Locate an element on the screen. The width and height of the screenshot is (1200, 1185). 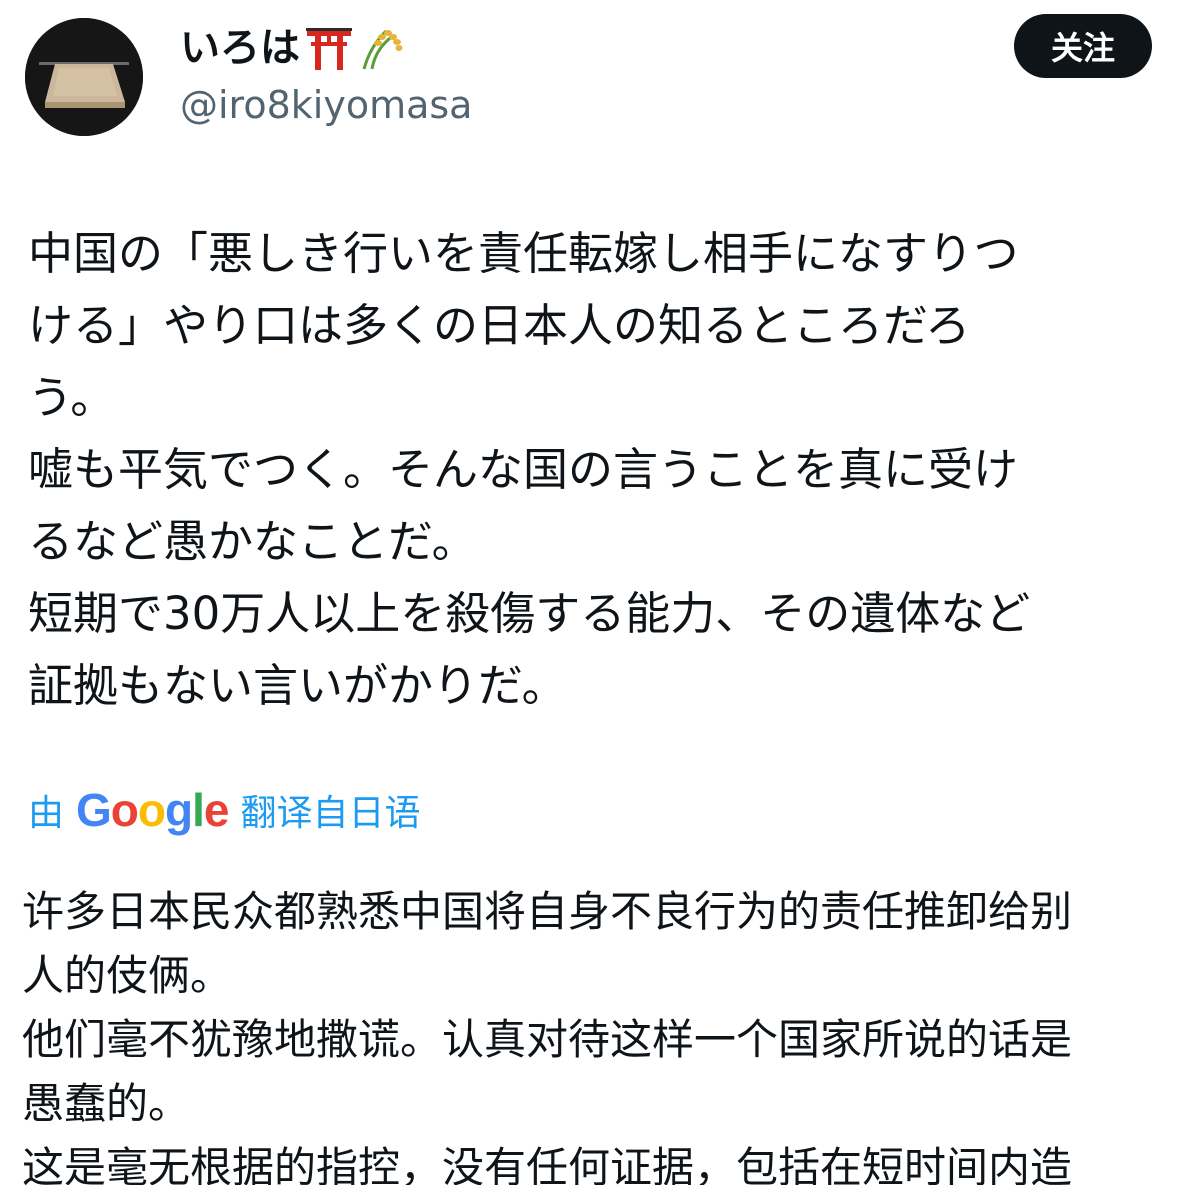
torii-icon is located at coordinates (329, 48).